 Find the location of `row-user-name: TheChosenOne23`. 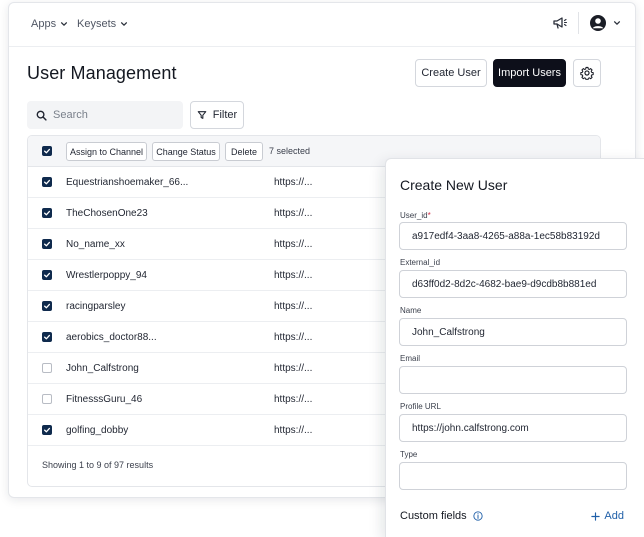

row-user-name: TheChosenOne23 is located at coordinates (107, 213).